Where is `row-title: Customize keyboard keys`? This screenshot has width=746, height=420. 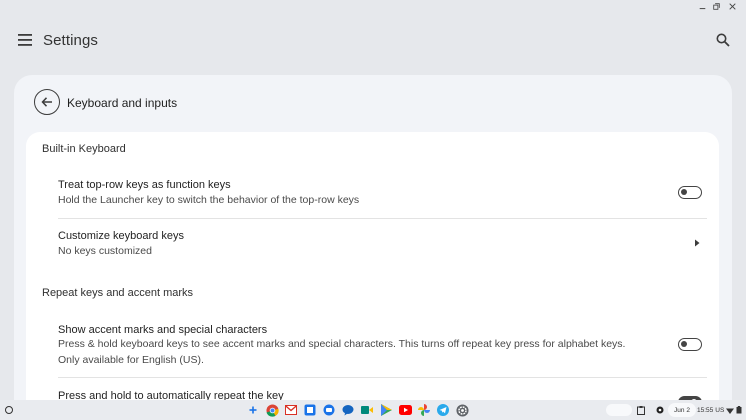
row-title: Customize keyboard keys is located at coordinates (121, 236).